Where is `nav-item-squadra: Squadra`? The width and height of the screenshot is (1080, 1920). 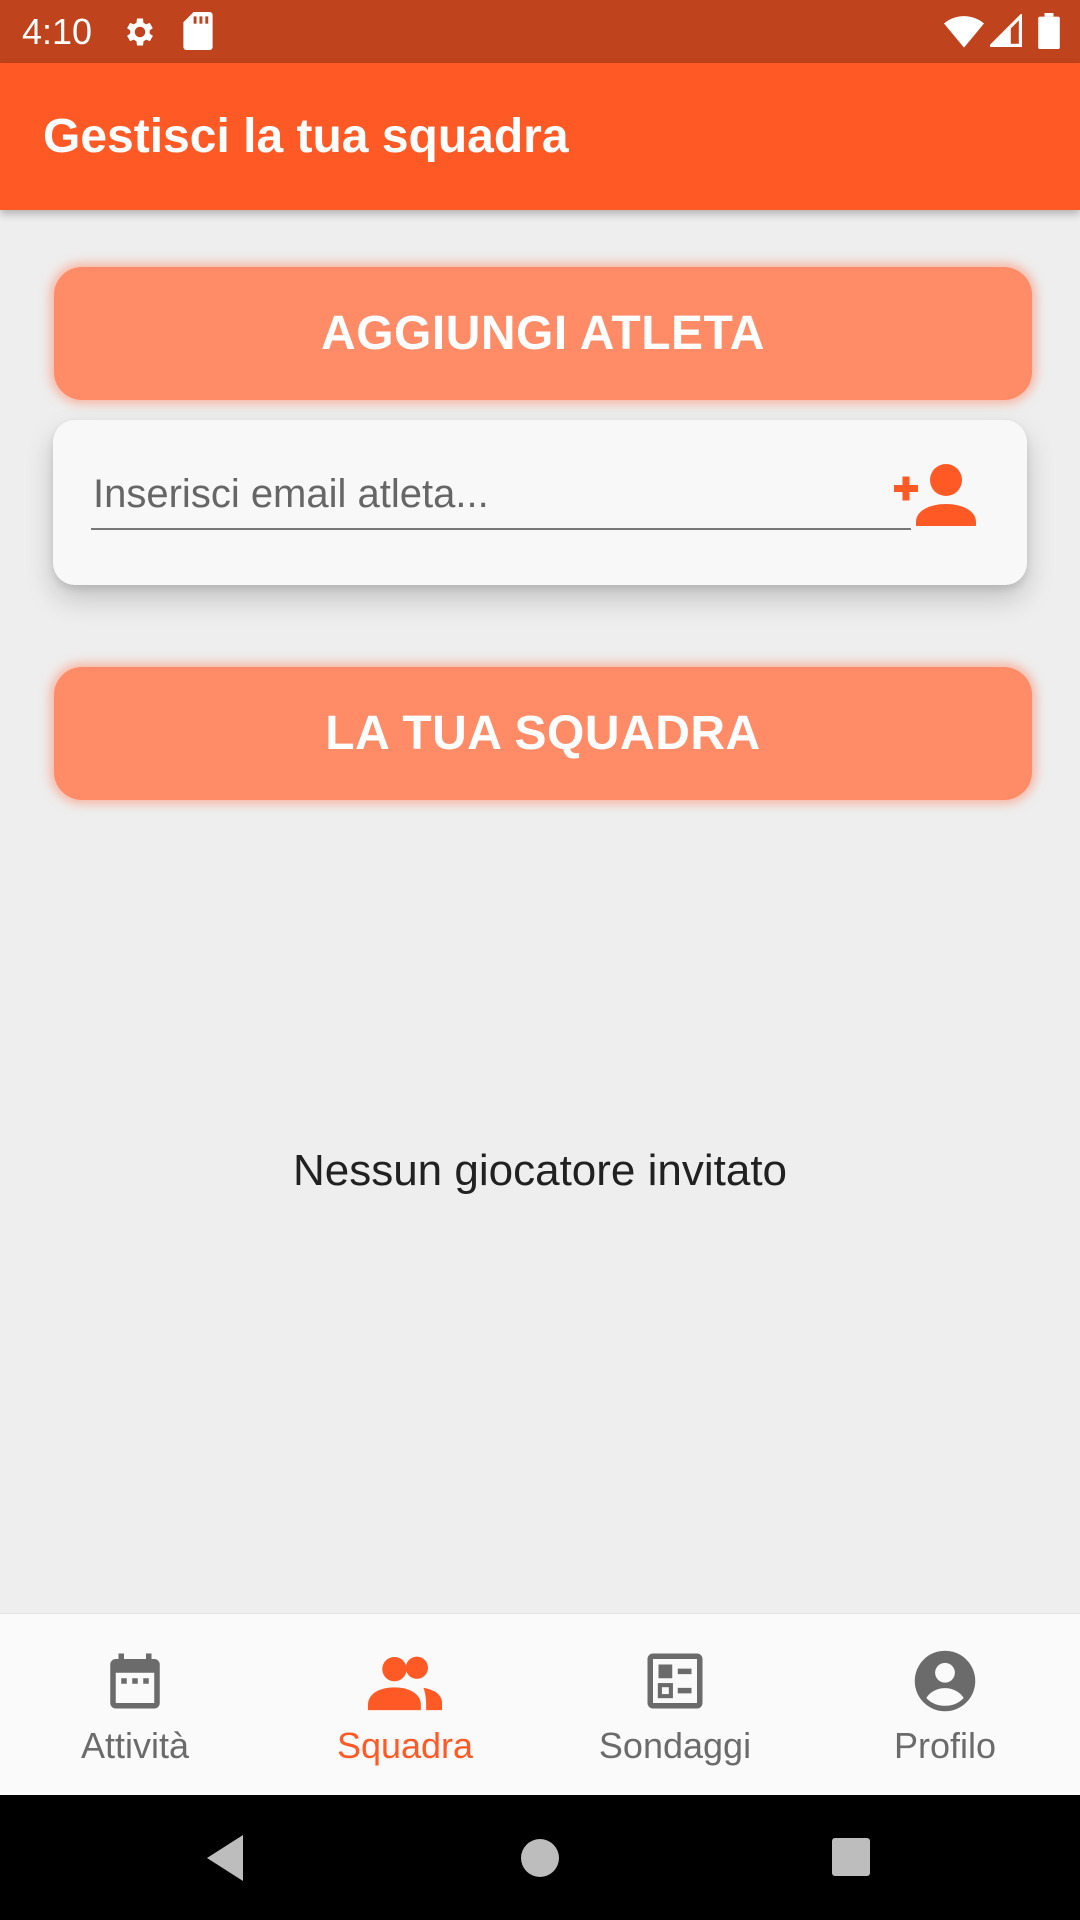
nav-item-squadra: Squadra is located at coordinates (405, 1705).